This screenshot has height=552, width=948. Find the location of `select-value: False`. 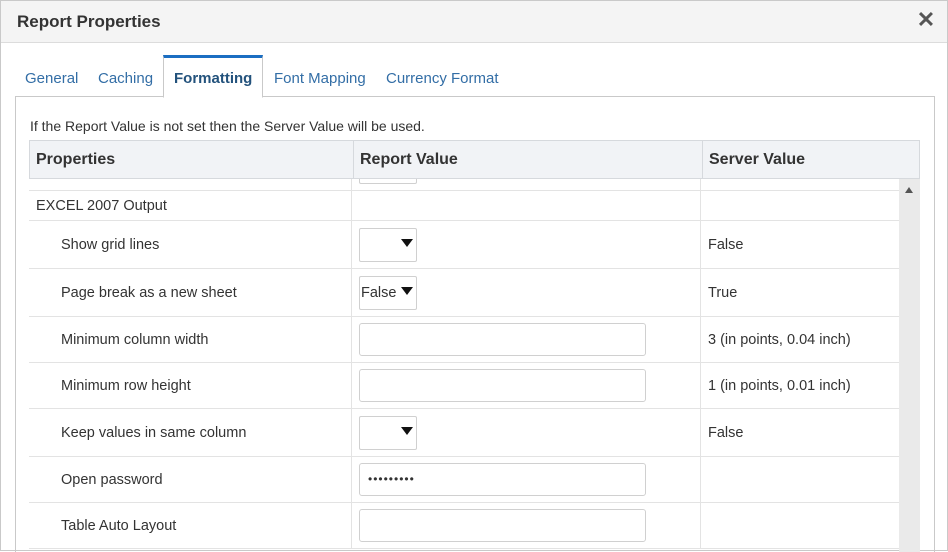

select-value: False is located at coordinates (379, 293).